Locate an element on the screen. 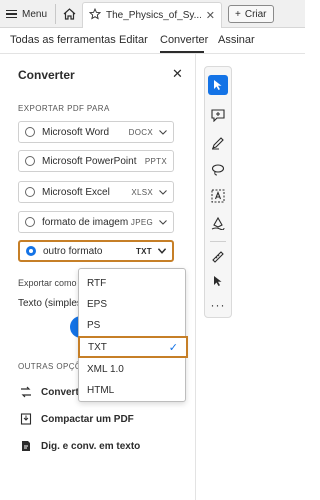 This screenshot has height=500, width=320. dropdown-item-html: HTML is located at coordinates (132, 390).